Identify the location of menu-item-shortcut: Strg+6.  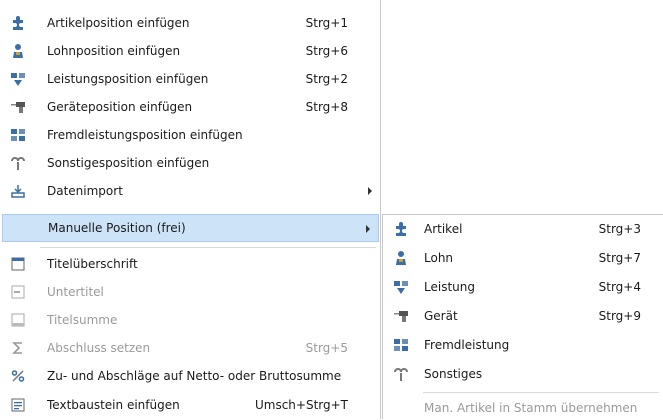
(326, 51).